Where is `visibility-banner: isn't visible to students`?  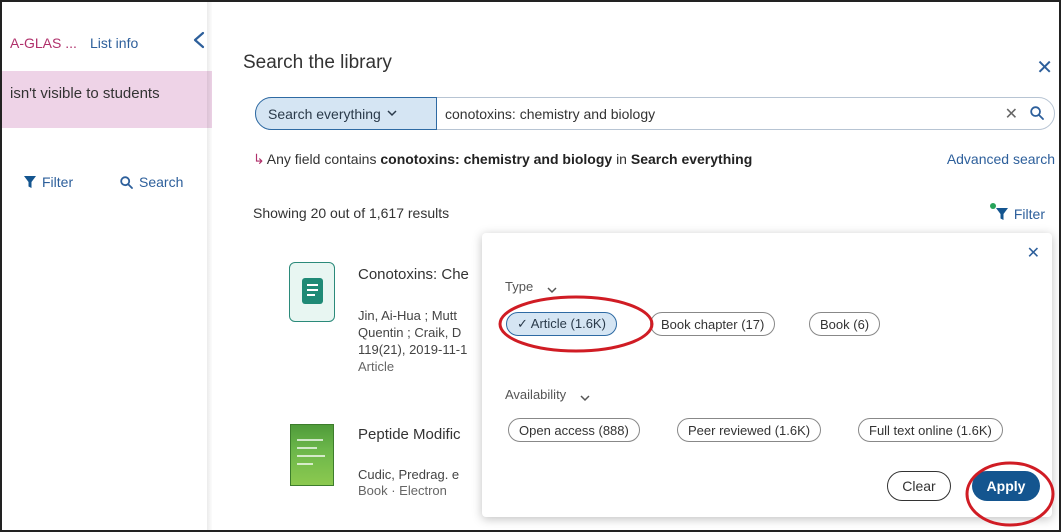 visibility-banner: isn't visible to students is located at coordinates (106, 99).